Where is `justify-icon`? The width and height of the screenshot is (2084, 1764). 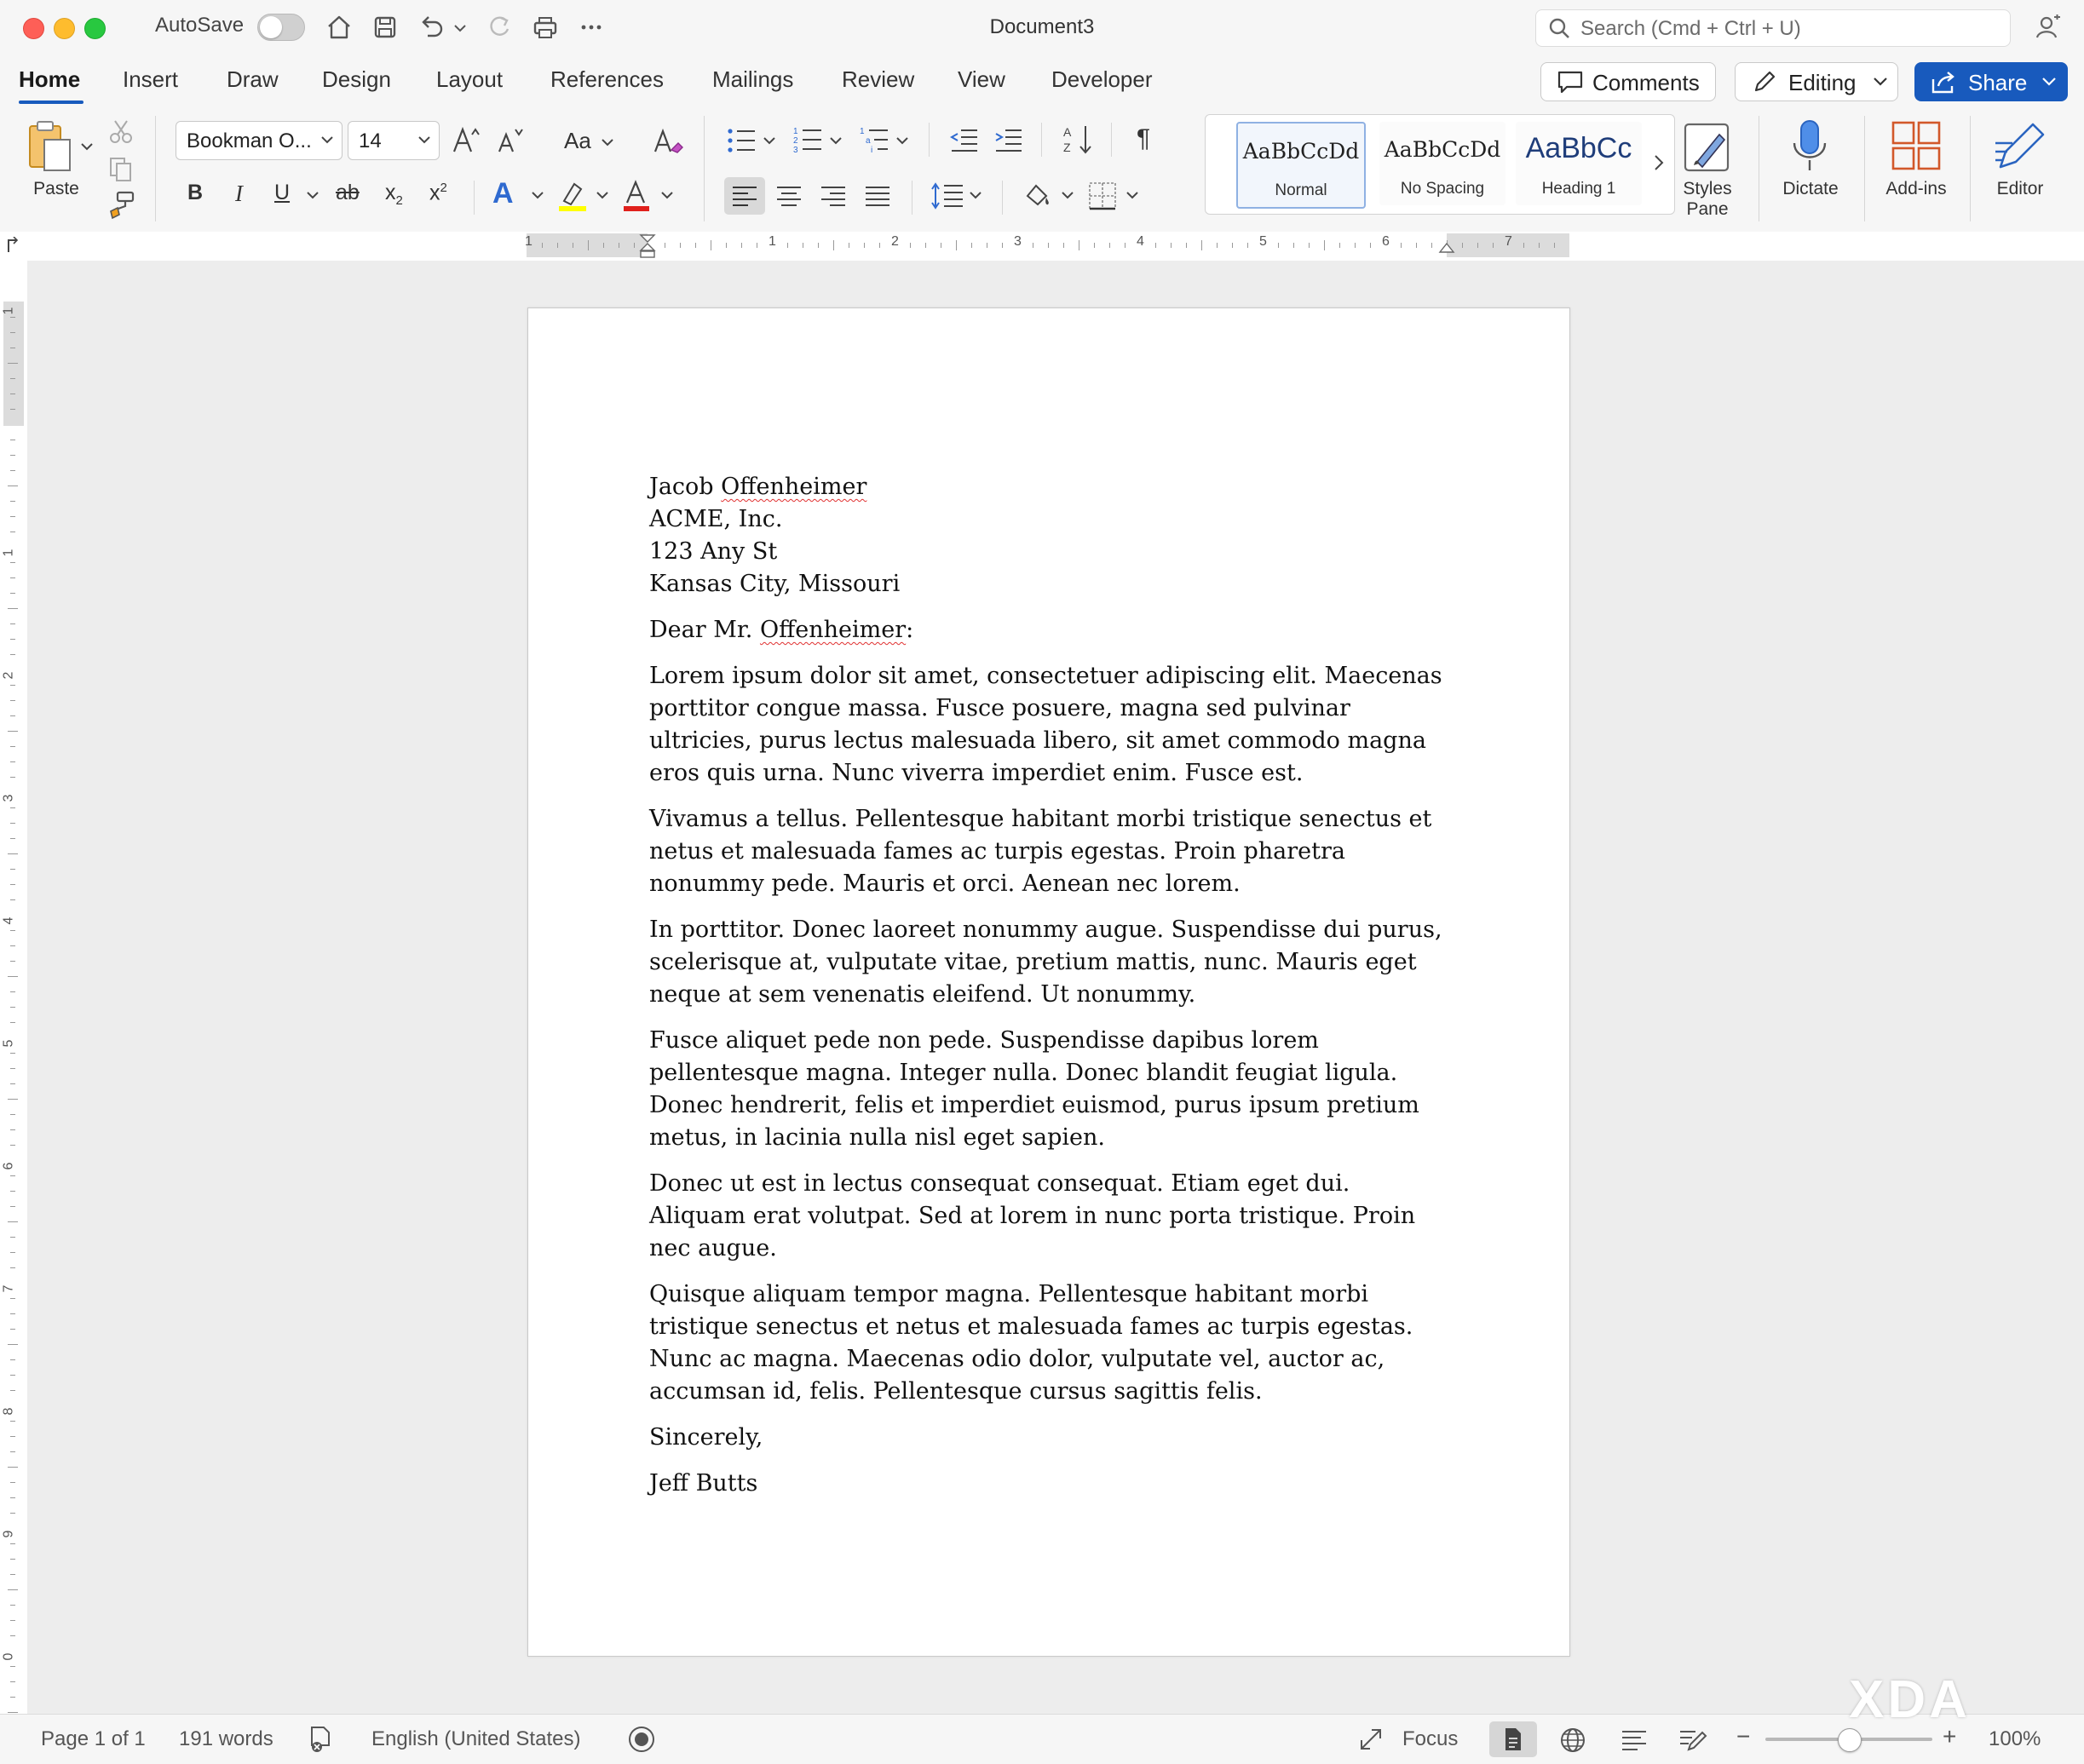
justify-icon is located at coordinates (877, 196).